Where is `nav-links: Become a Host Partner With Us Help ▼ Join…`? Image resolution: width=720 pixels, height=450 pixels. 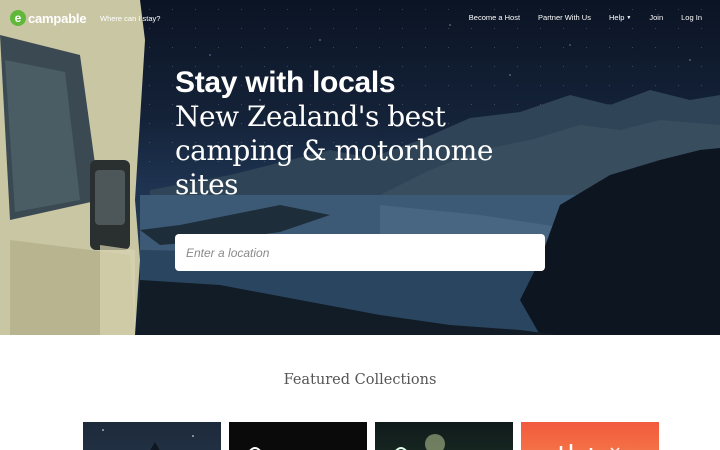
nav-links: Become a Host Partner With Us Help ▼ Join… is located at coordinates (576, 17).